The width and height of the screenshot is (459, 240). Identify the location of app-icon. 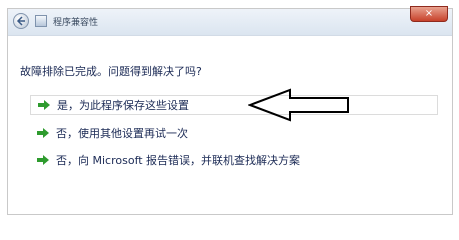
(41, 21).